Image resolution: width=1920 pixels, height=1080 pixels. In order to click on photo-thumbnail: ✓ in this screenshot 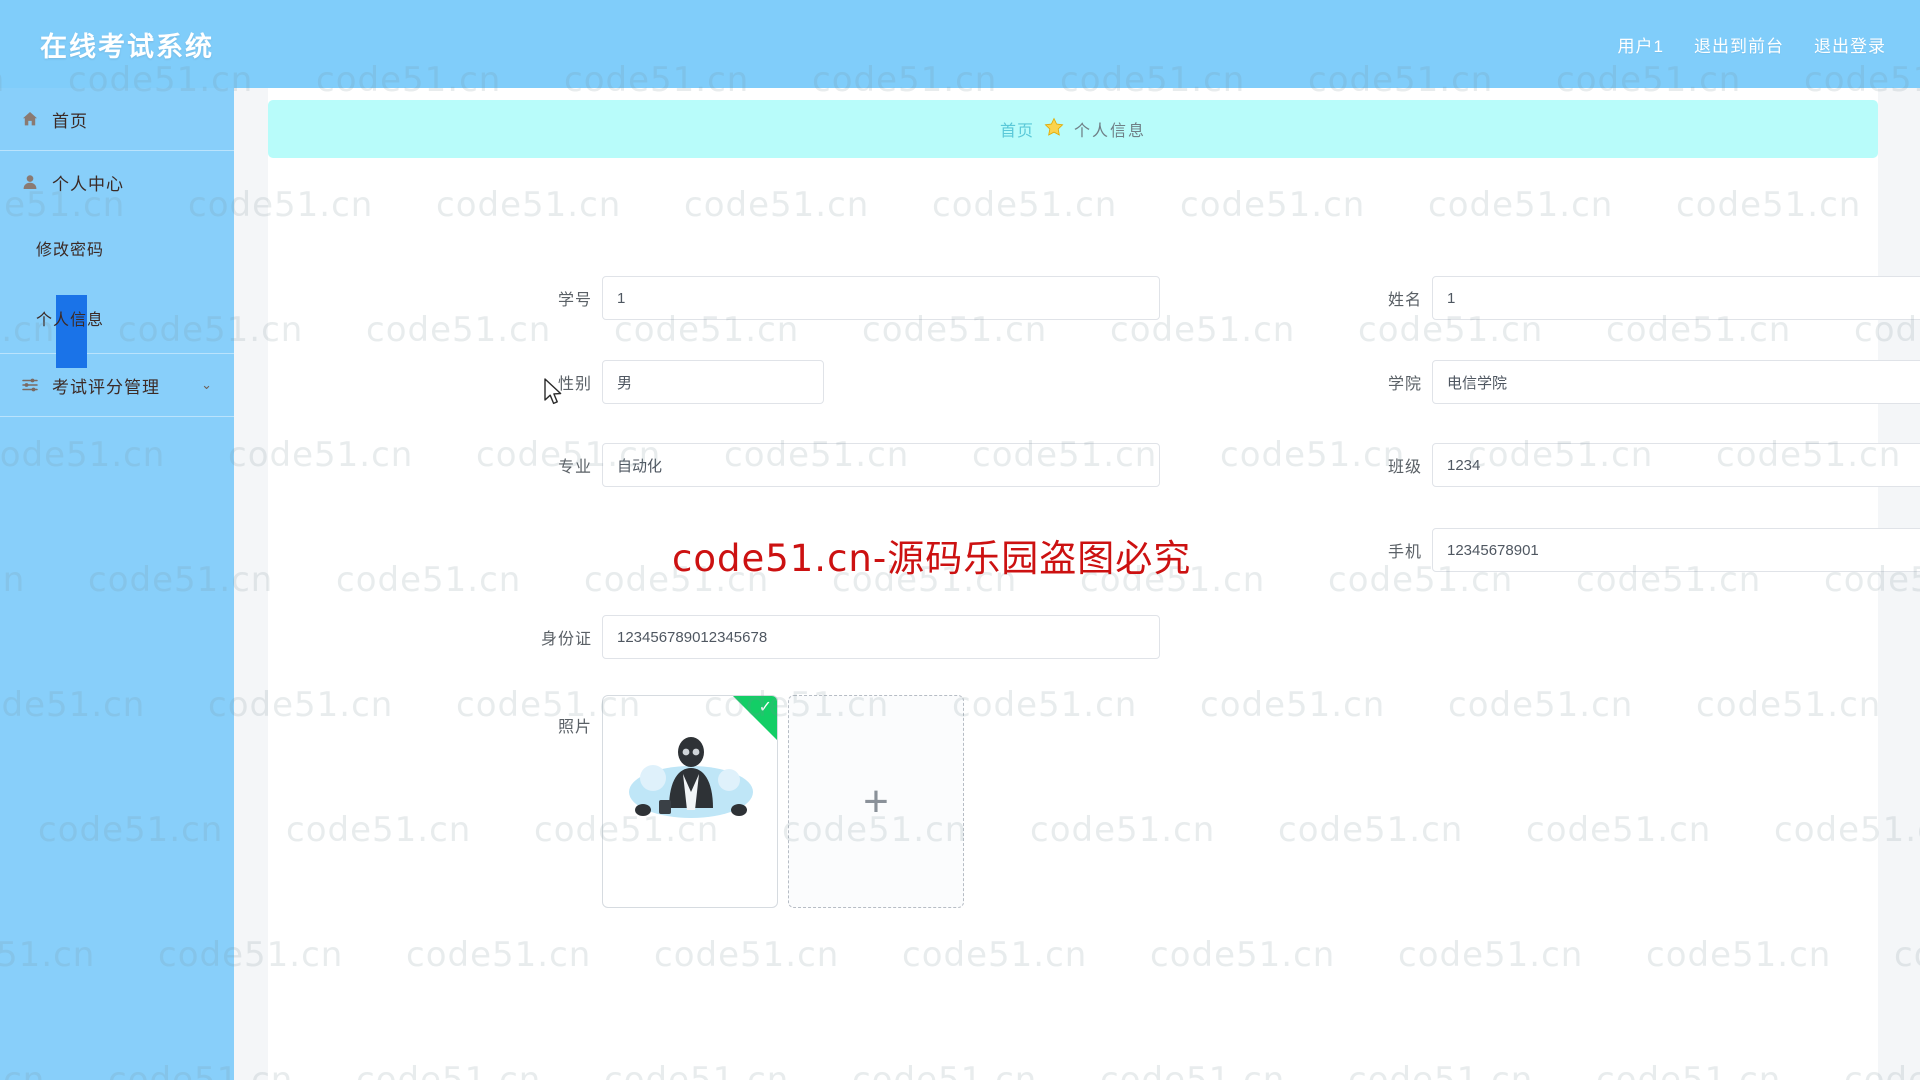, I will do `click(690, 801)`.